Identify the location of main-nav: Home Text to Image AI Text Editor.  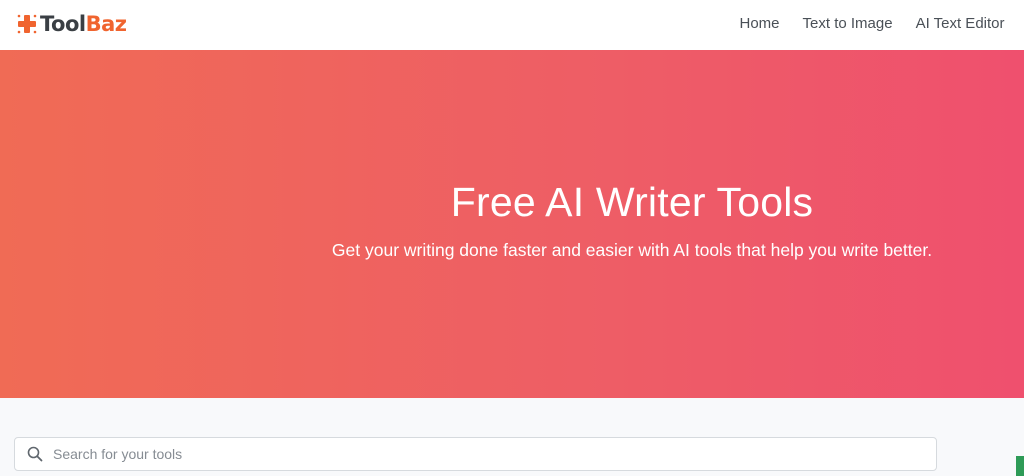
(872, 23).